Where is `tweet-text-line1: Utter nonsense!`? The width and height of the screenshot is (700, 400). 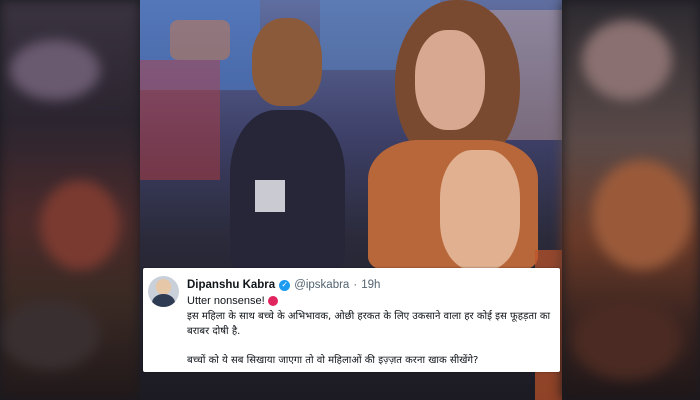 tweet-text-line1: Utter nonsense! is located at coordinates (232, 301).